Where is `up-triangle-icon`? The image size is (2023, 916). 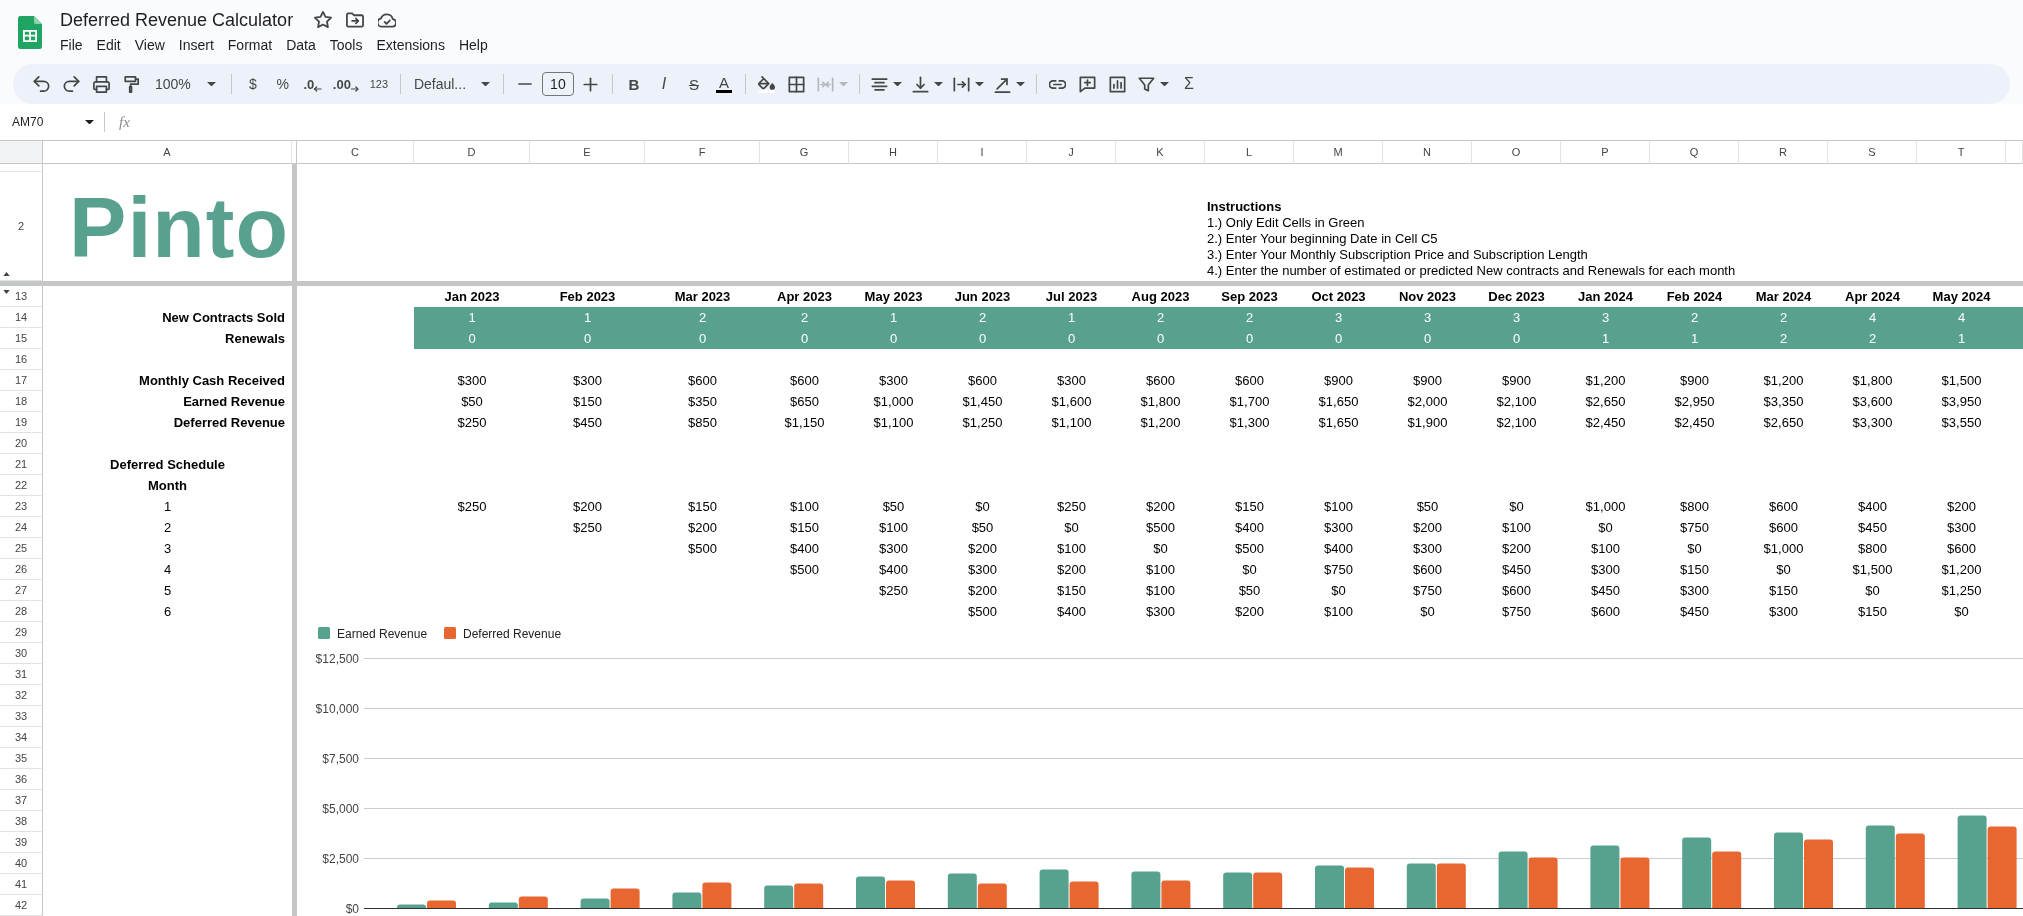
up-triangle-icon is located at coordinates (6, 274).